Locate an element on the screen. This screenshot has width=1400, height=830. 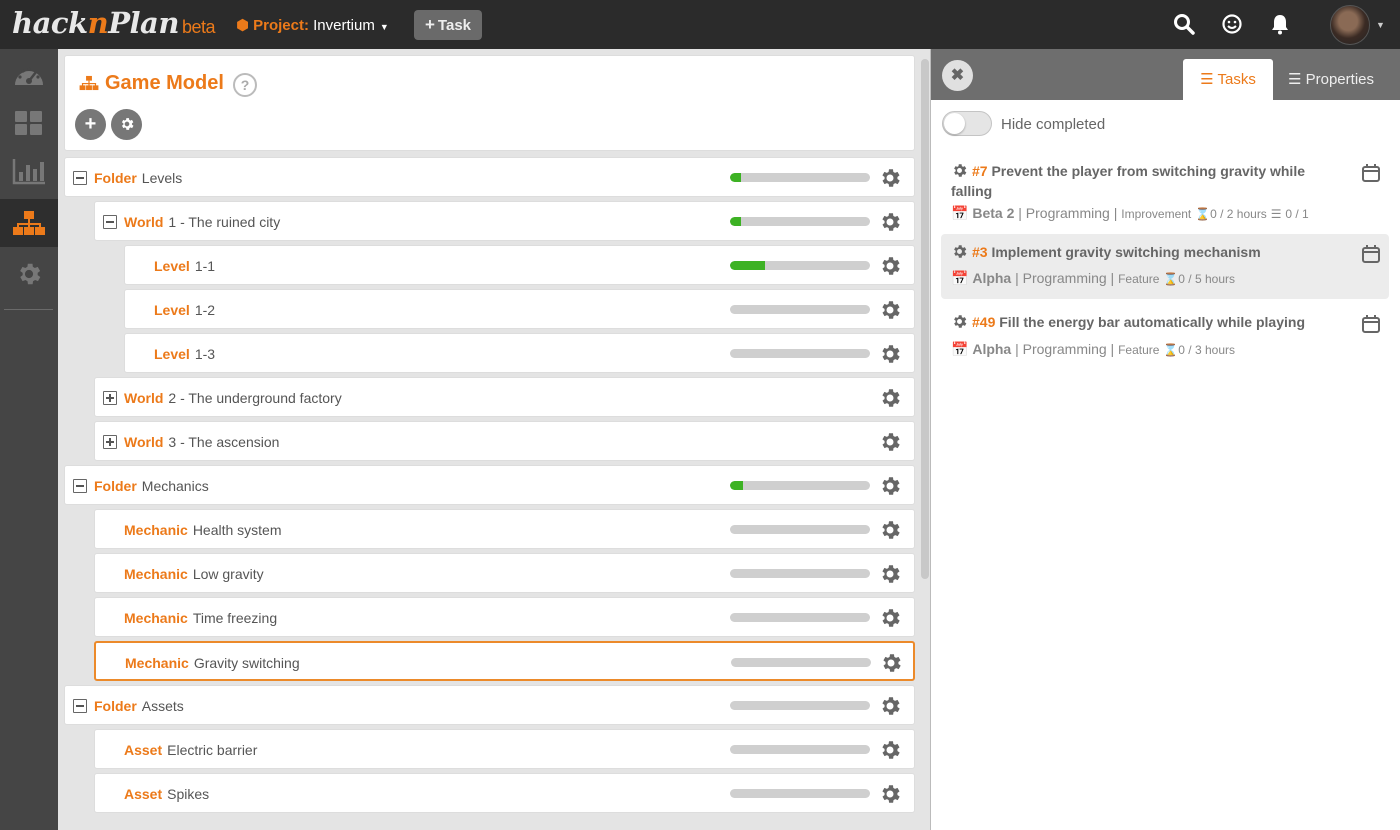
game-model-icon is located at coordinates (29, 223).